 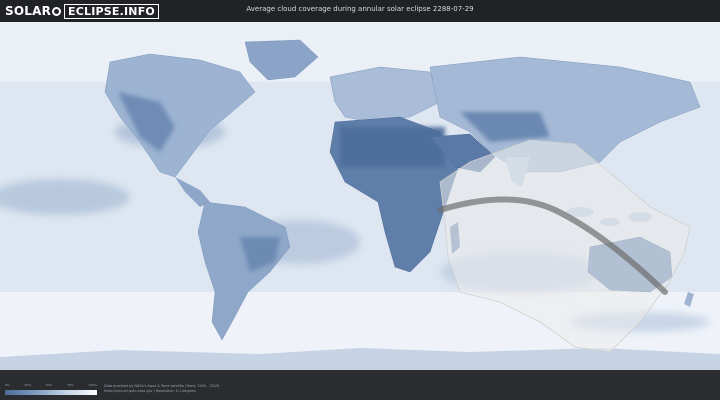 What do you see at coordinates (392, 147) in the screenshot?
I see `land-sahara` at bounding box center [392, 147].